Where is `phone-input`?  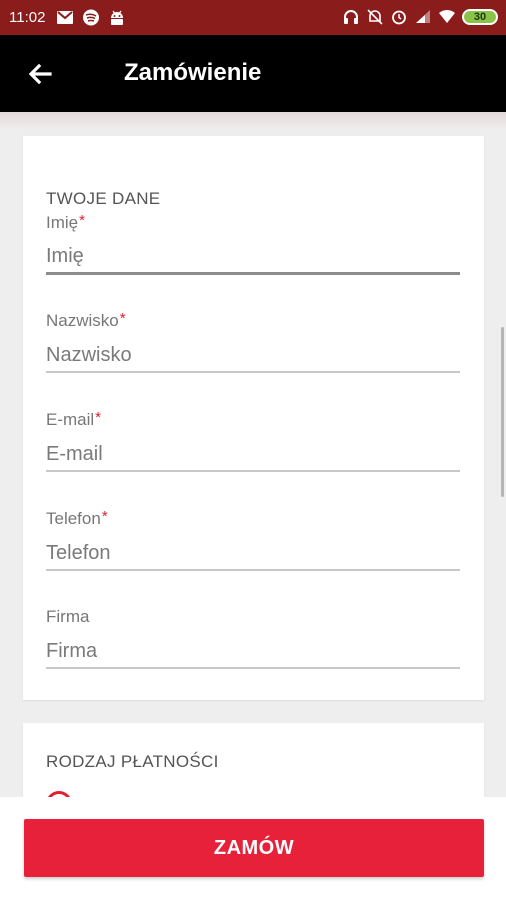 phone-input is located at coordinates (253, 554).